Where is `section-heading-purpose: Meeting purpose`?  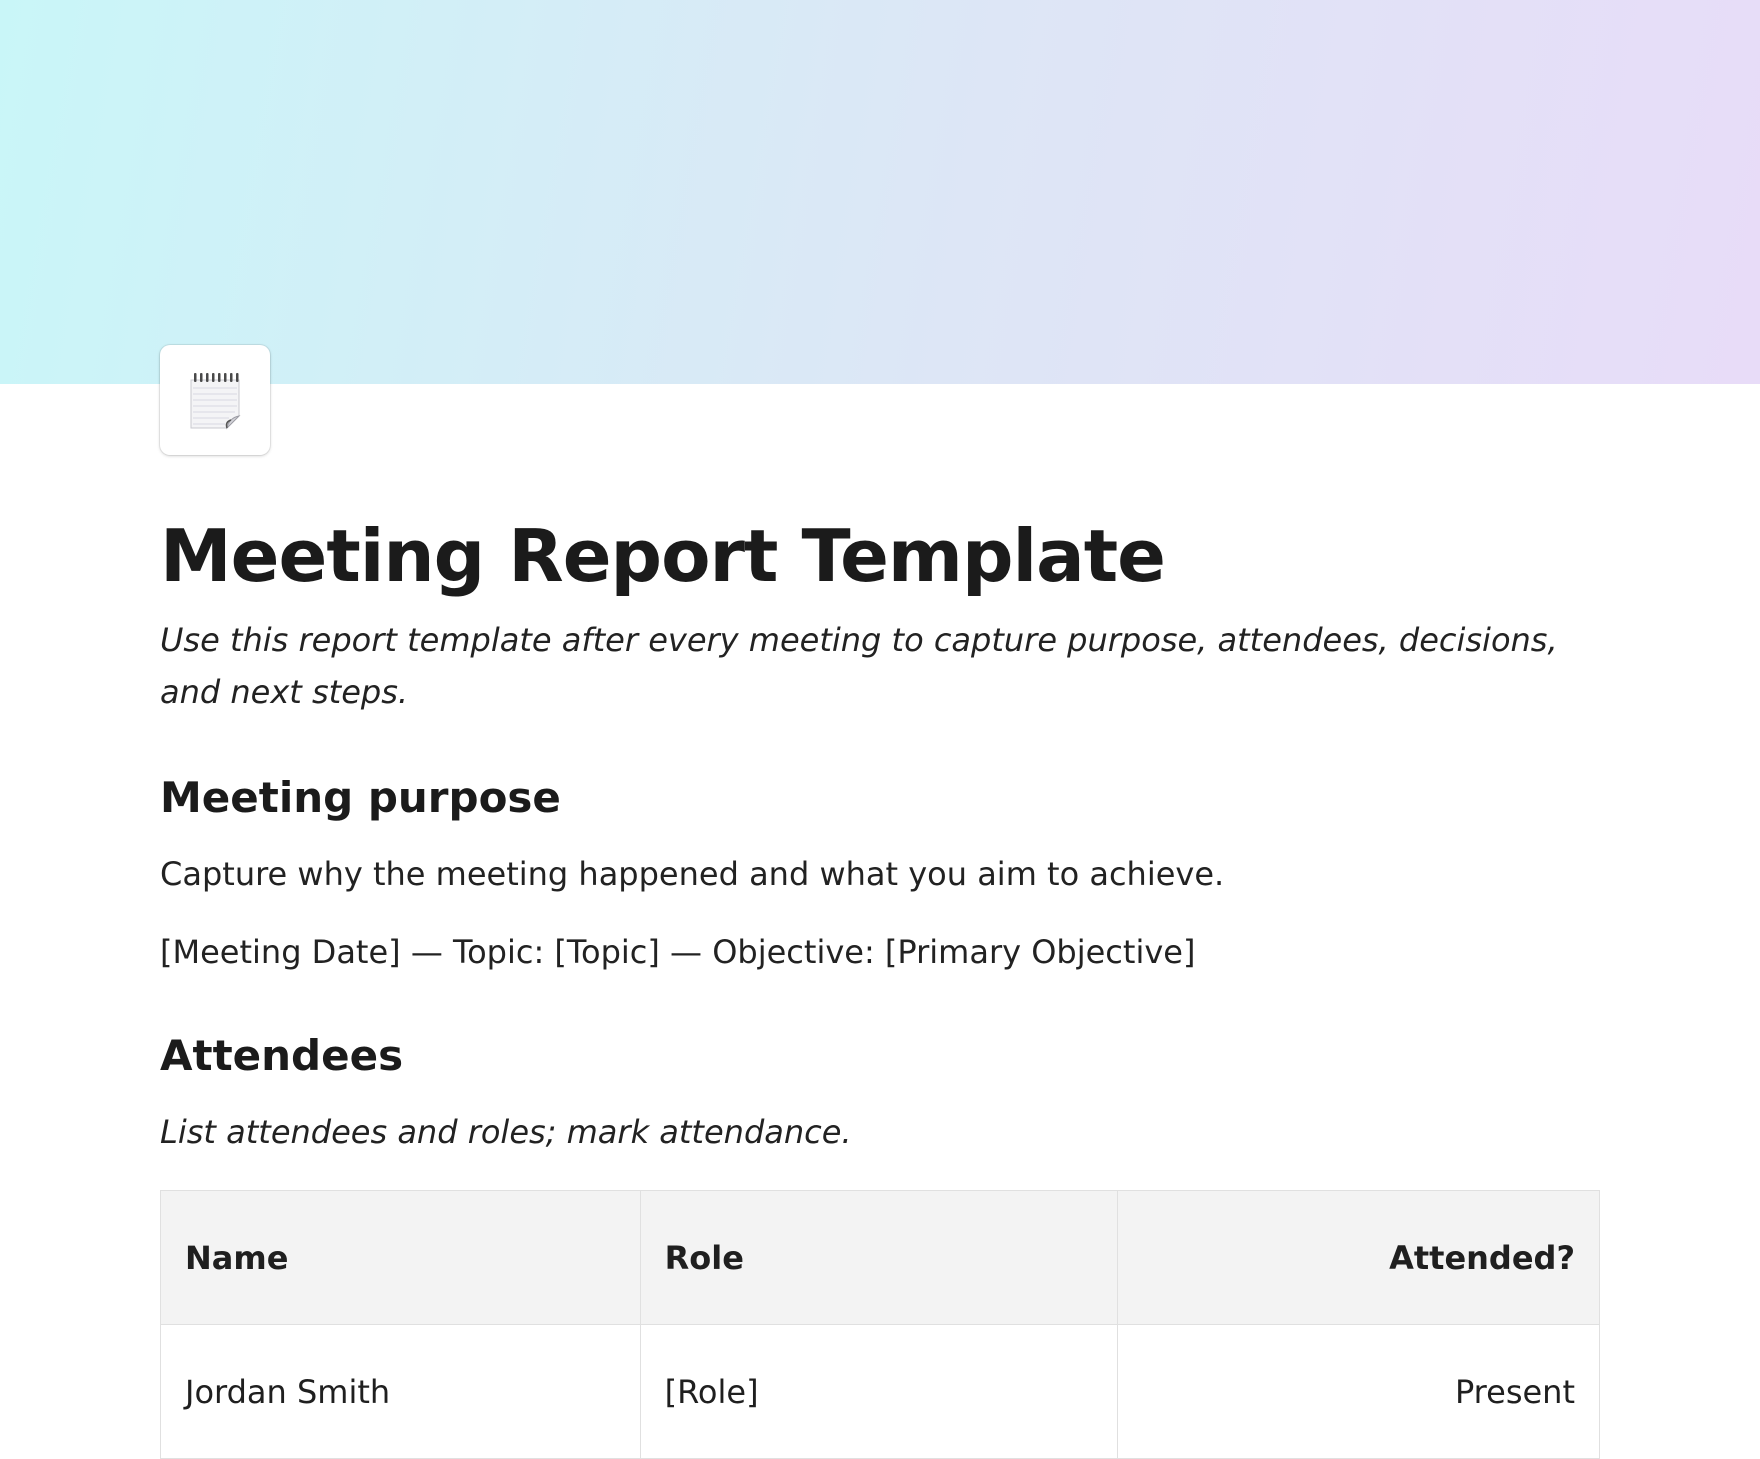
section-heading-purpose: Meeting purpose is located at coordinates (880, 798).